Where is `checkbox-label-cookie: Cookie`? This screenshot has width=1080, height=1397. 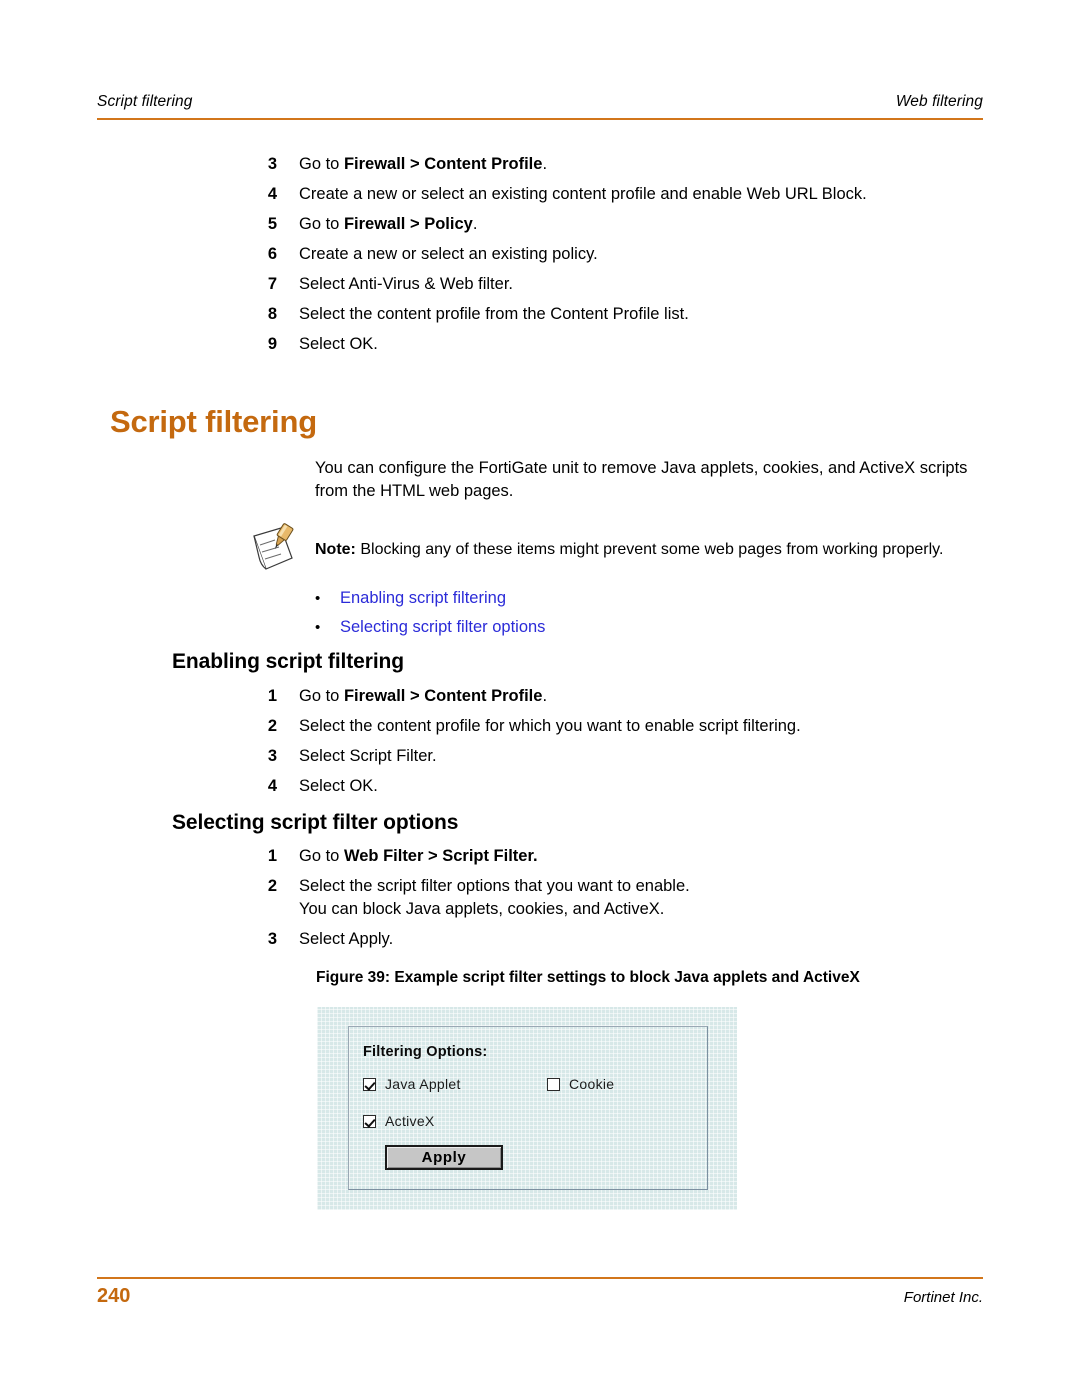 checkbox-label-cookie: Cookie is located at coordinates (592, 1084).